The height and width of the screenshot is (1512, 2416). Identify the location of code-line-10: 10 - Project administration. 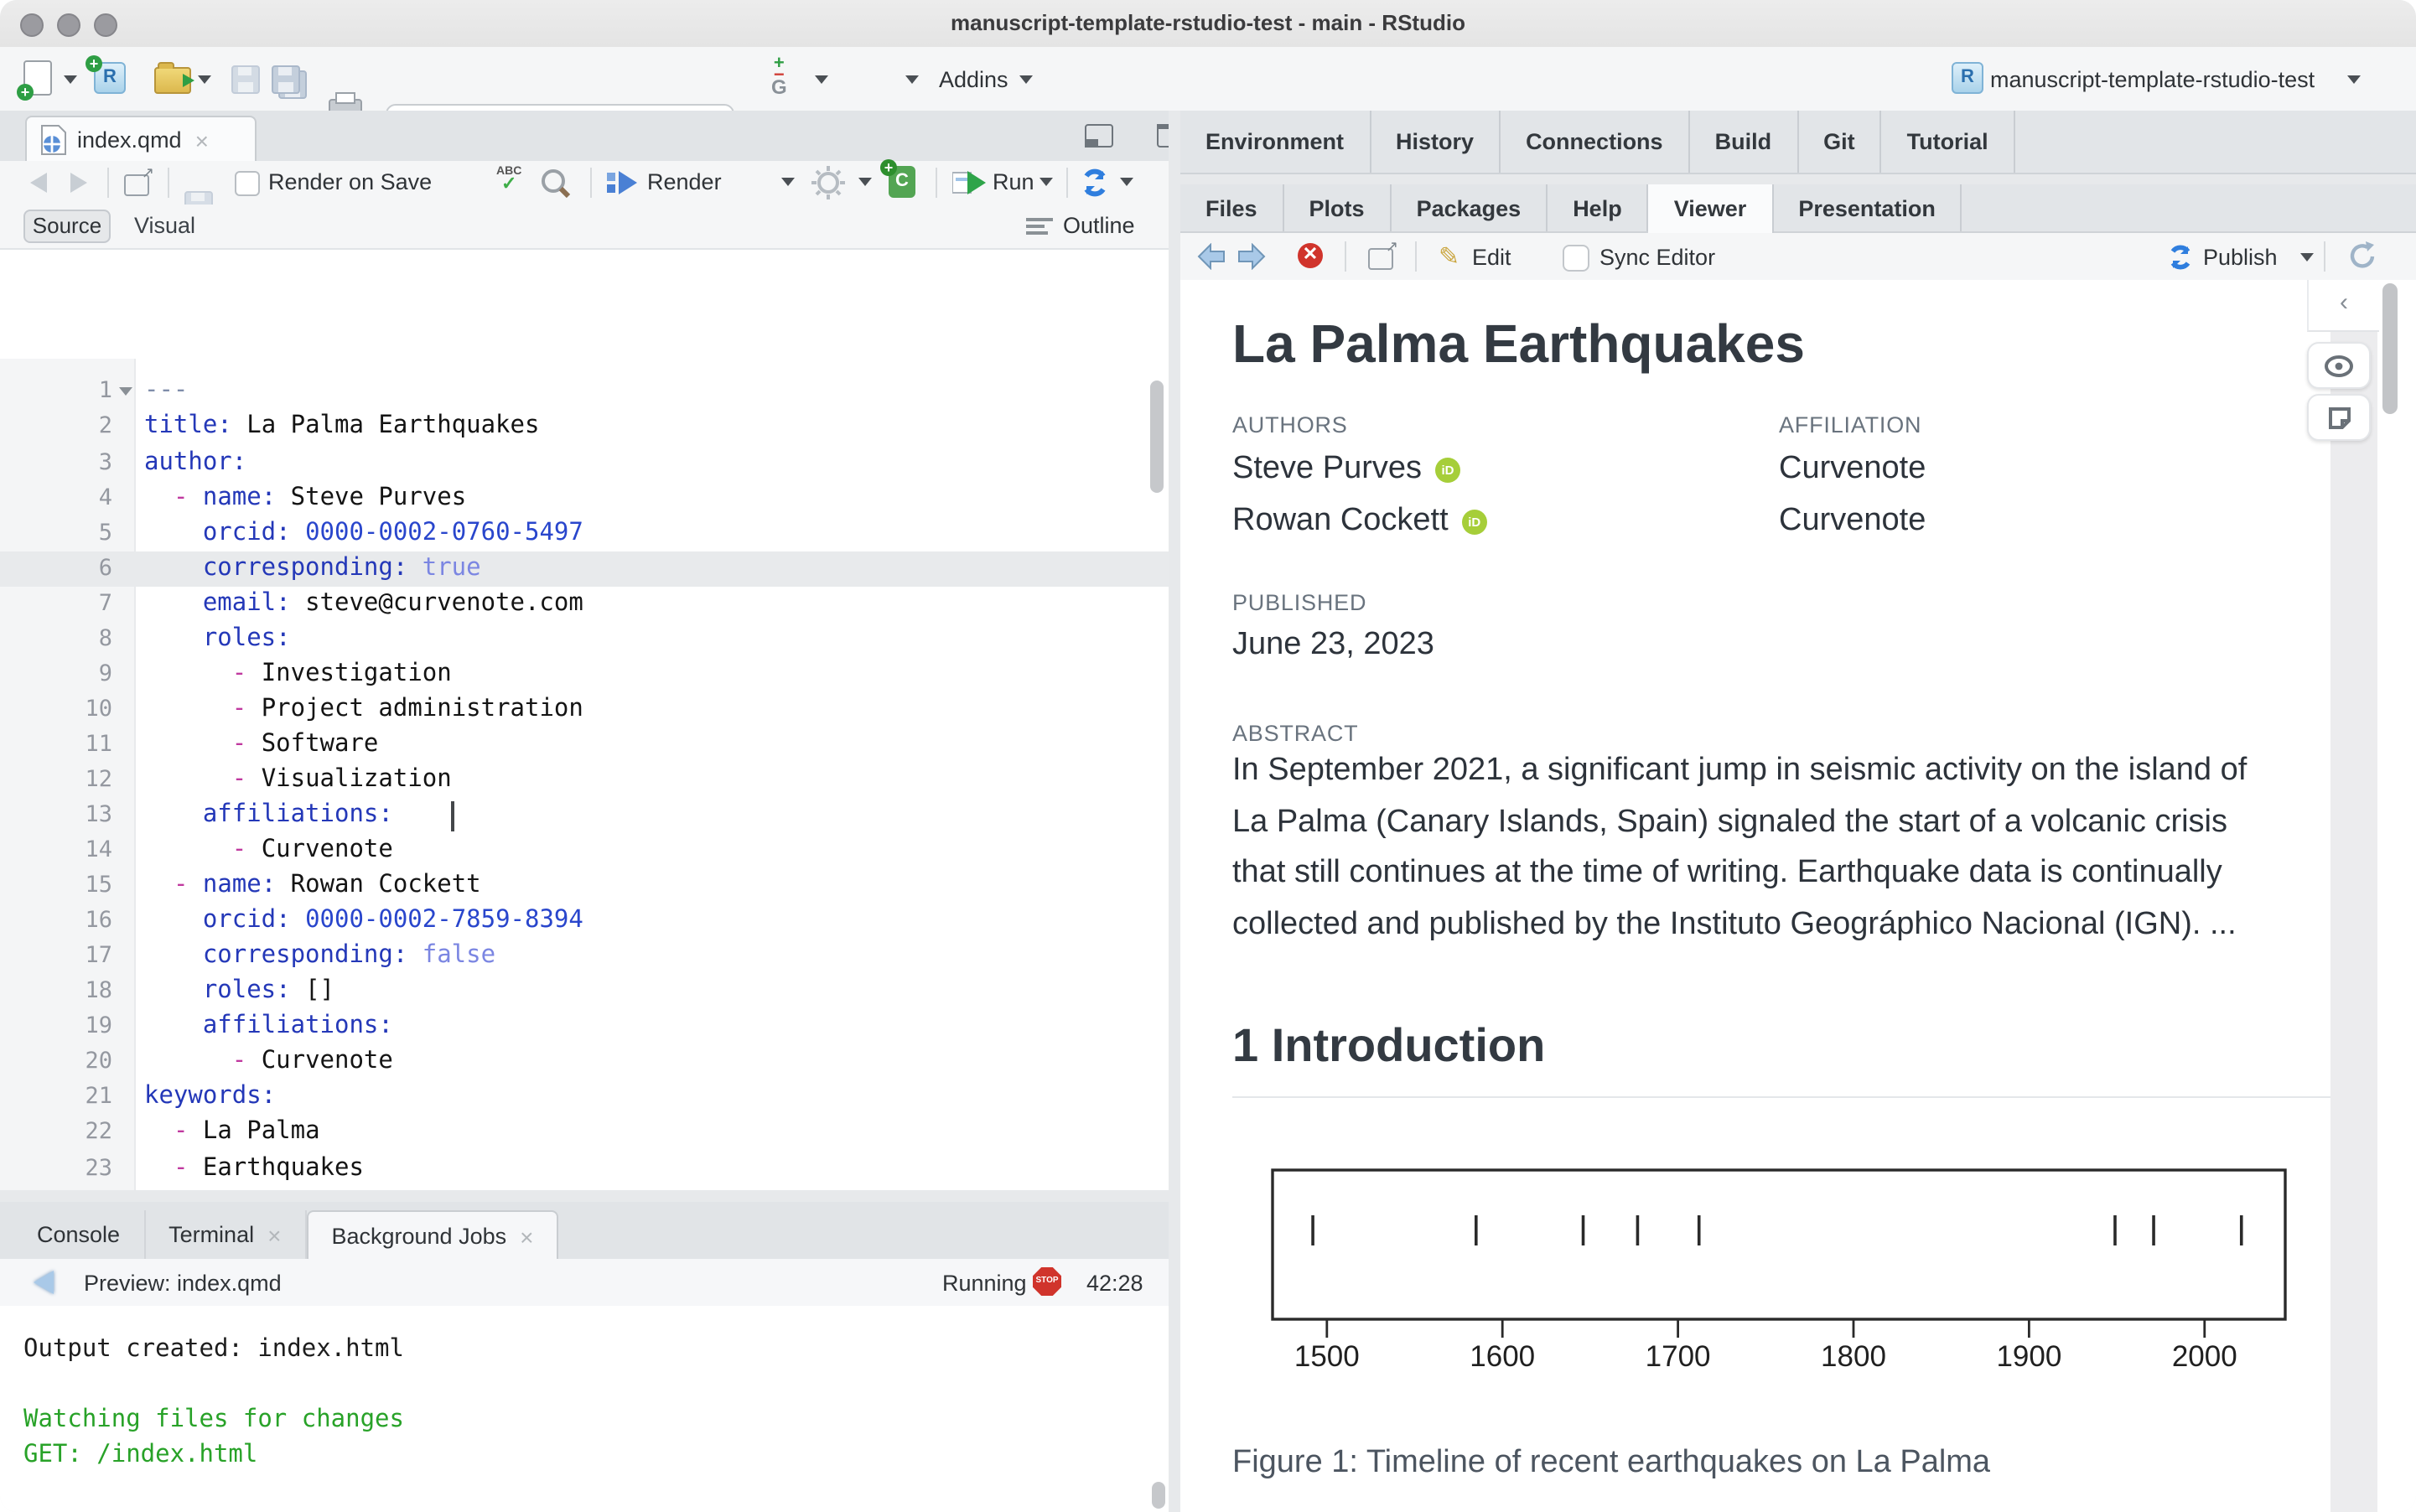
(585, 710).